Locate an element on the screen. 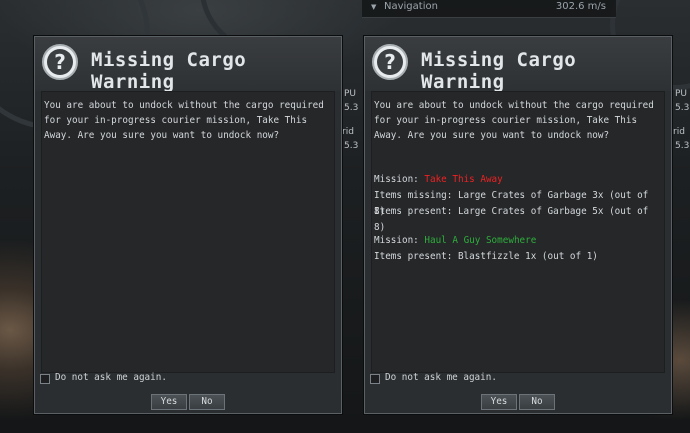 The height and width of the screenshot is (433, 690). navigation-label: Navigation is located at coordinates (411, 6).